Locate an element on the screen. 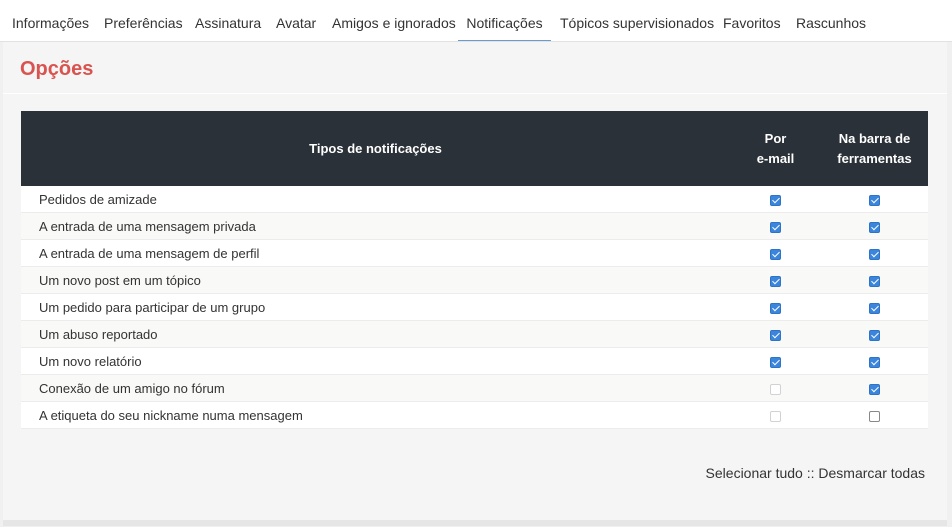 This screenshot has height=527, width=952. tab-preferencias: Preferências is located at coordinates (143, 20).